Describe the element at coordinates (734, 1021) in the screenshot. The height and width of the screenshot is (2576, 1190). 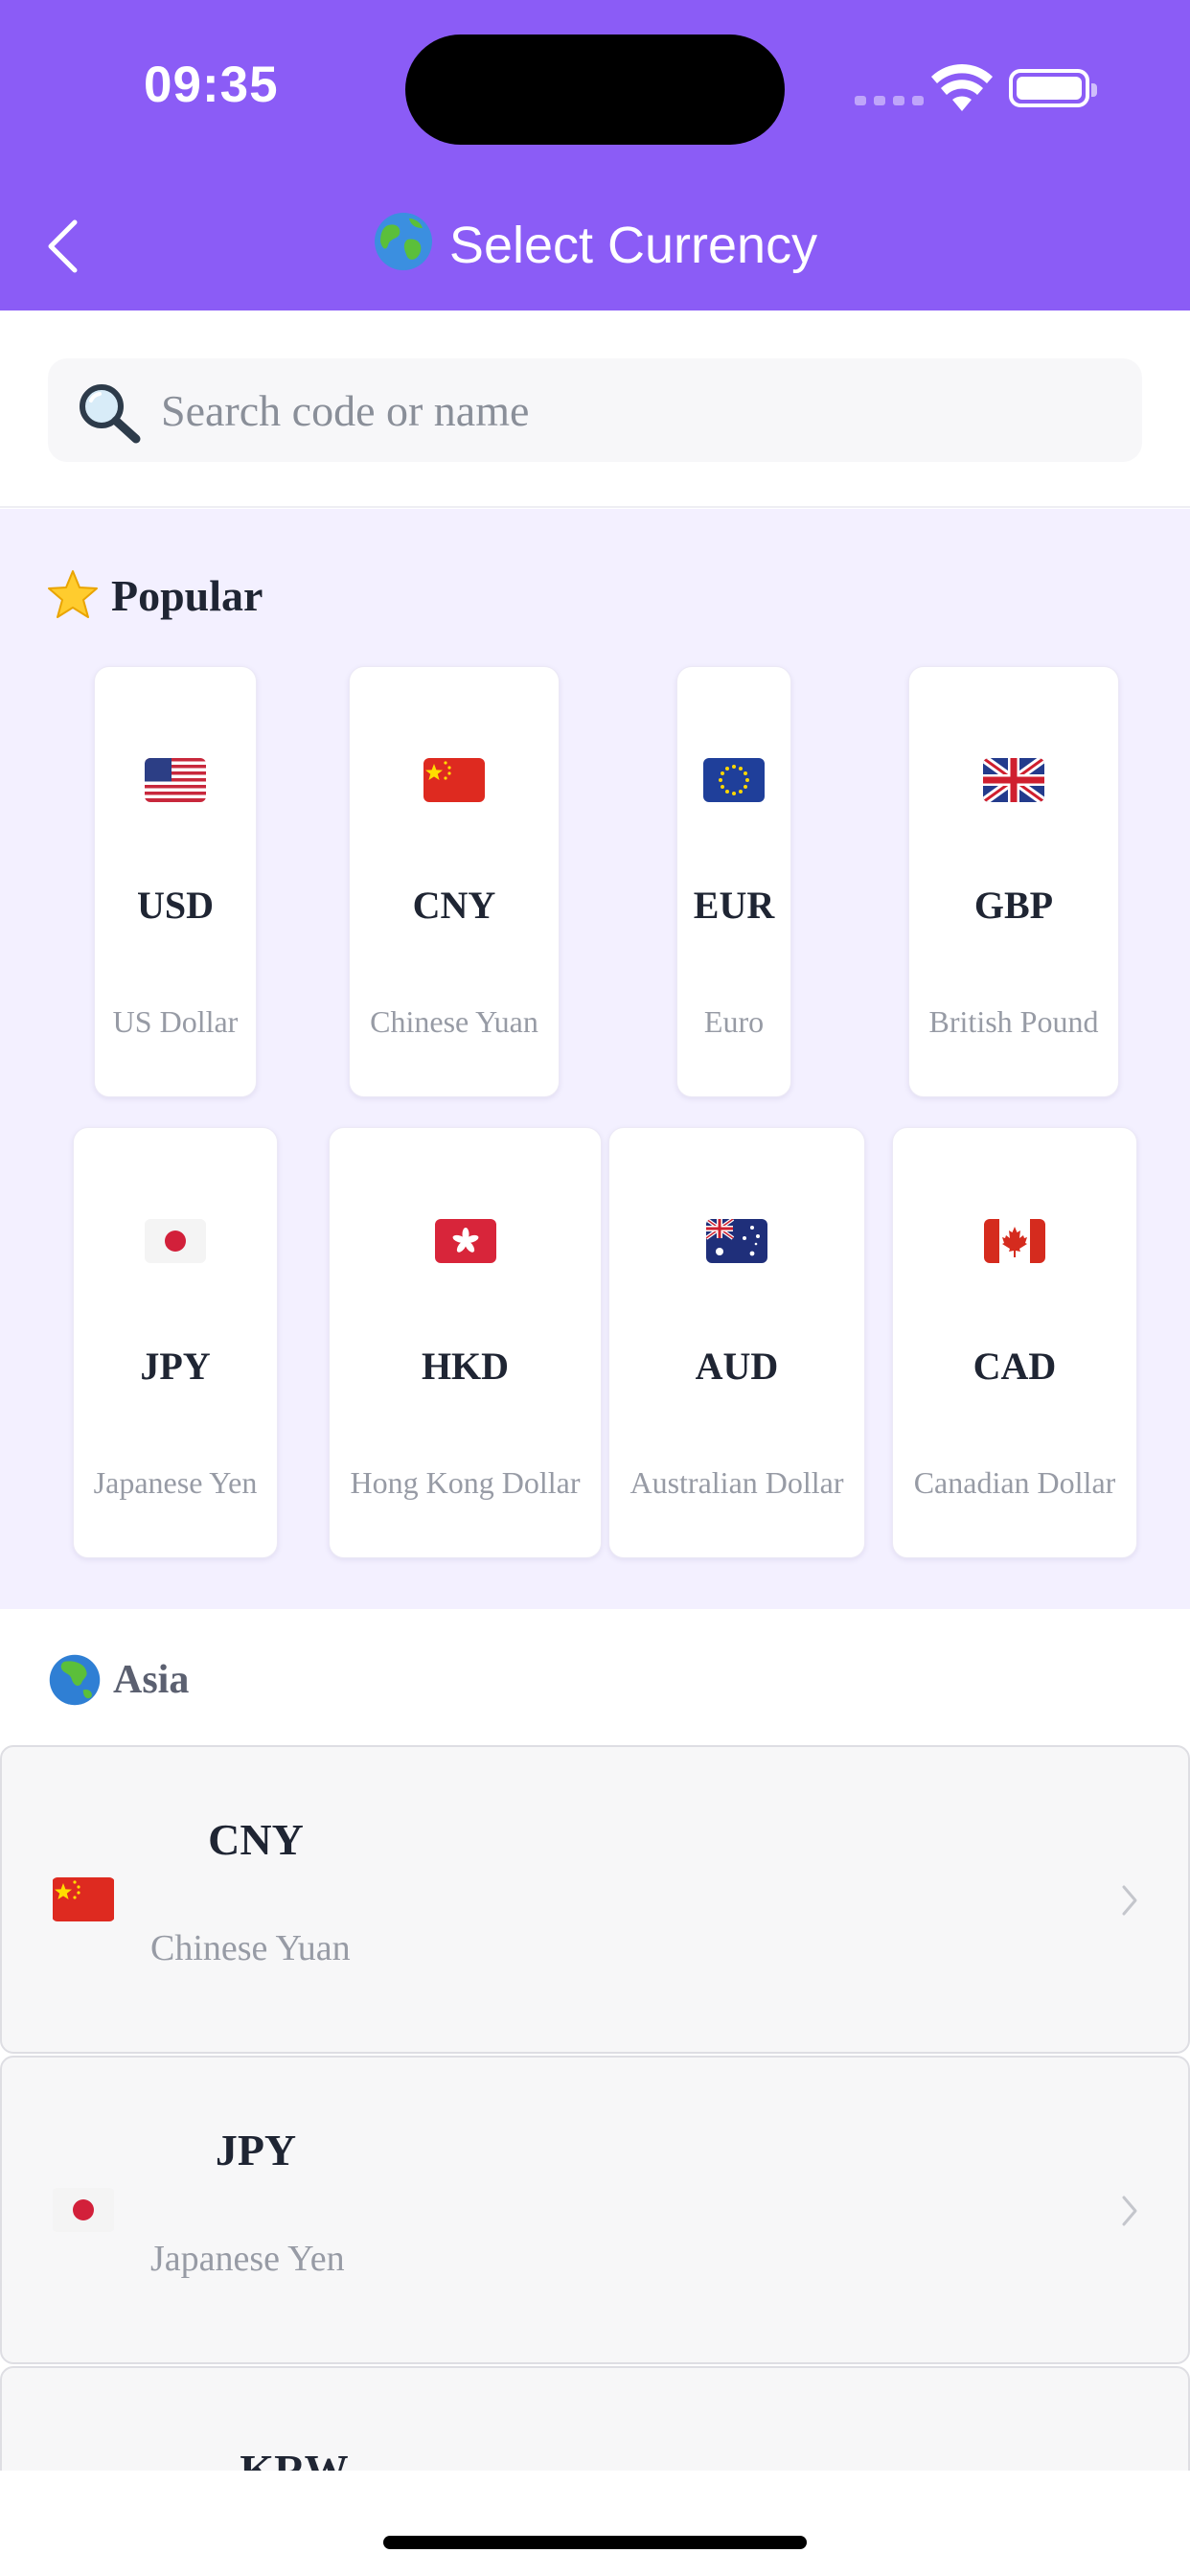
I see `currency-name: Euro` at that location.